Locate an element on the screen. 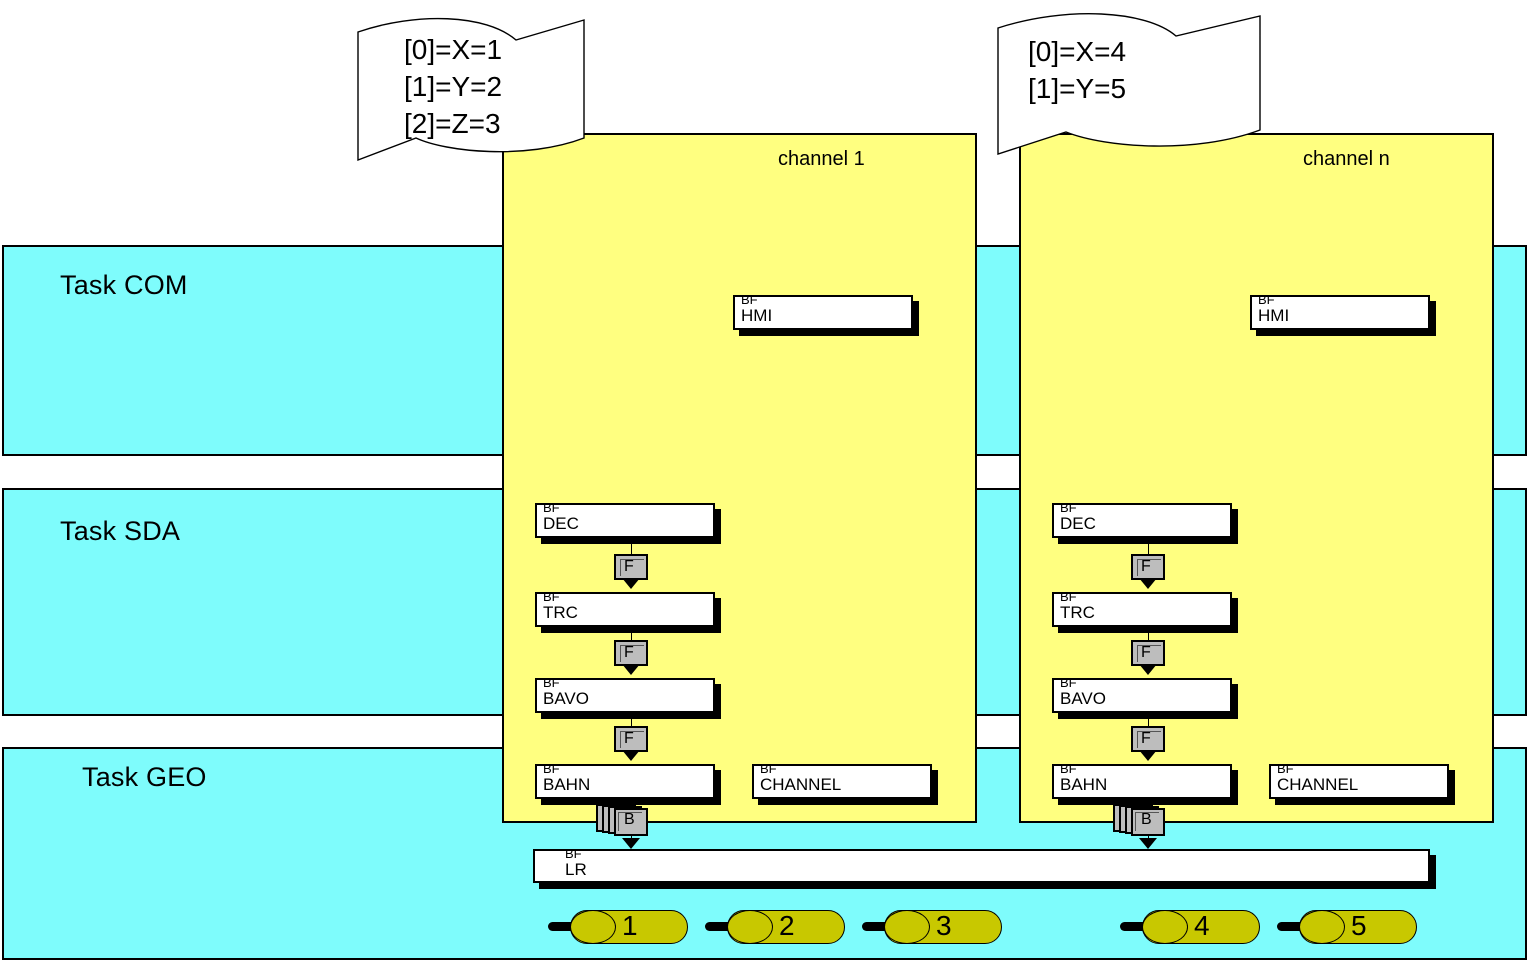 The image size is (1535, 974). marker-number: 3 is located at coordinates (944, 925).